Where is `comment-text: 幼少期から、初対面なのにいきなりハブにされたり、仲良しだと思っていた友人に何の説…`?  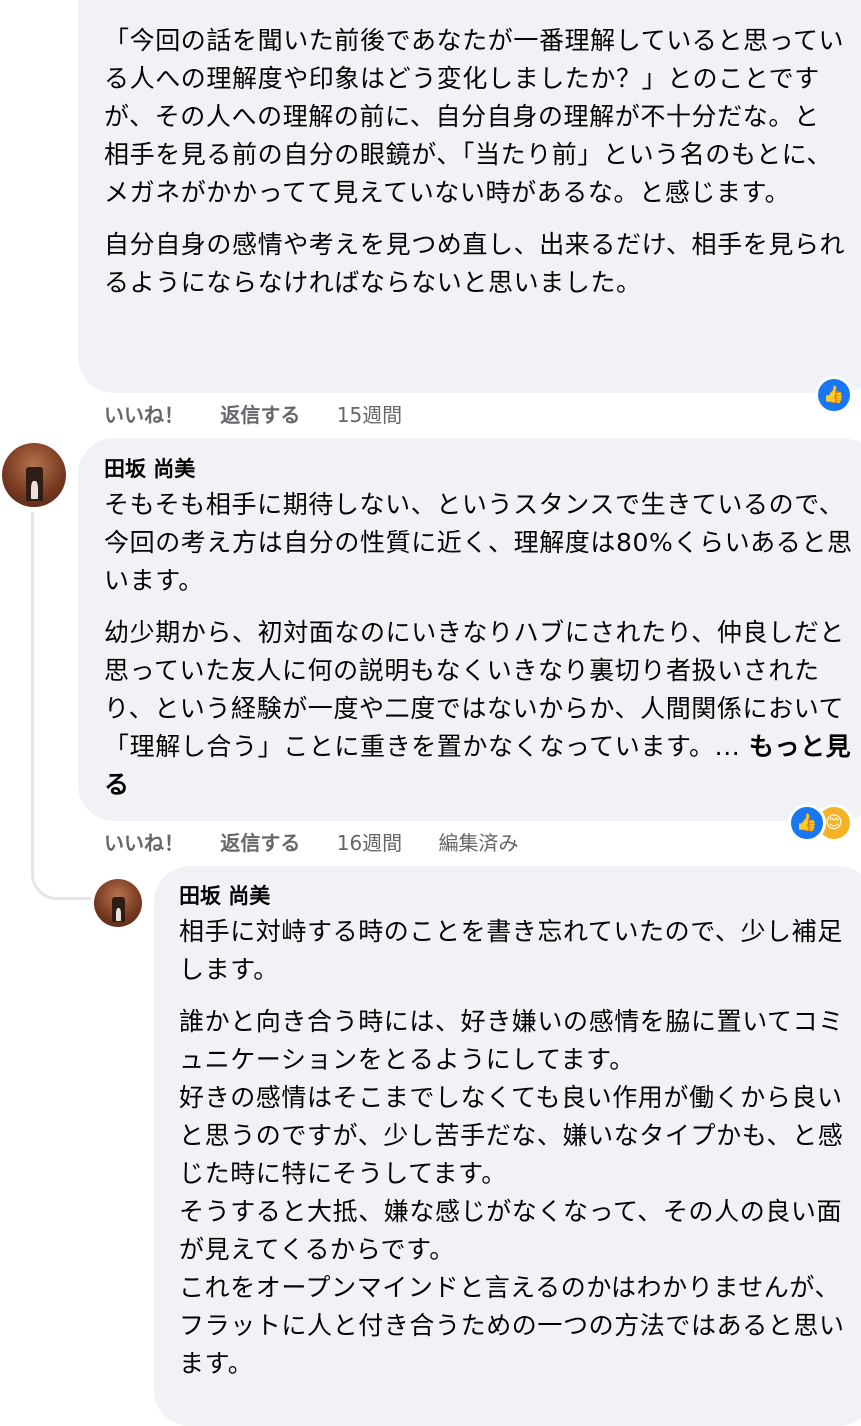
comment-text: 幼少期から、初対面なのにいきなりハブにされたり、仲良しだと思っていた友人に何の説… is located at coordinates (478, 708).